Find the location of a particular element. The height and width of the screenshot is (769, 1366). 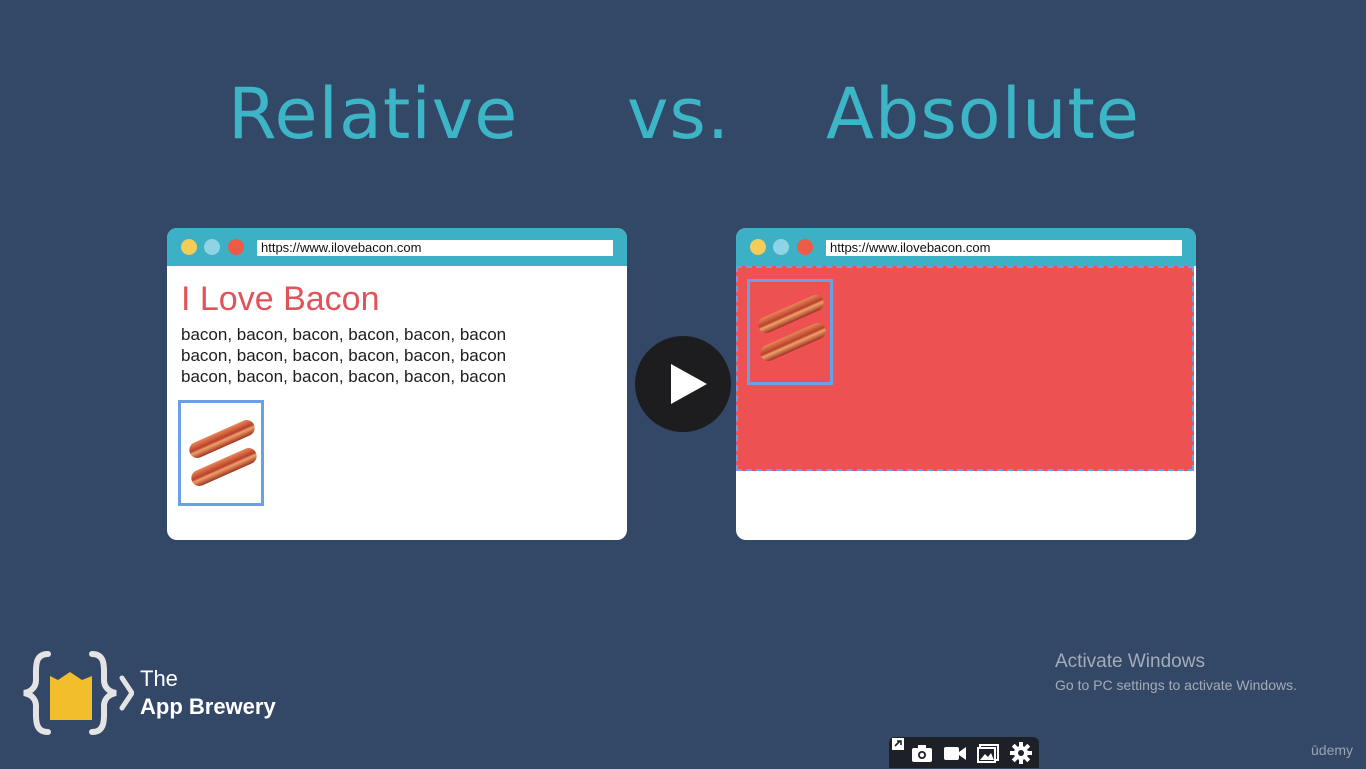

pin-icon is located at coordinates (898, 744).